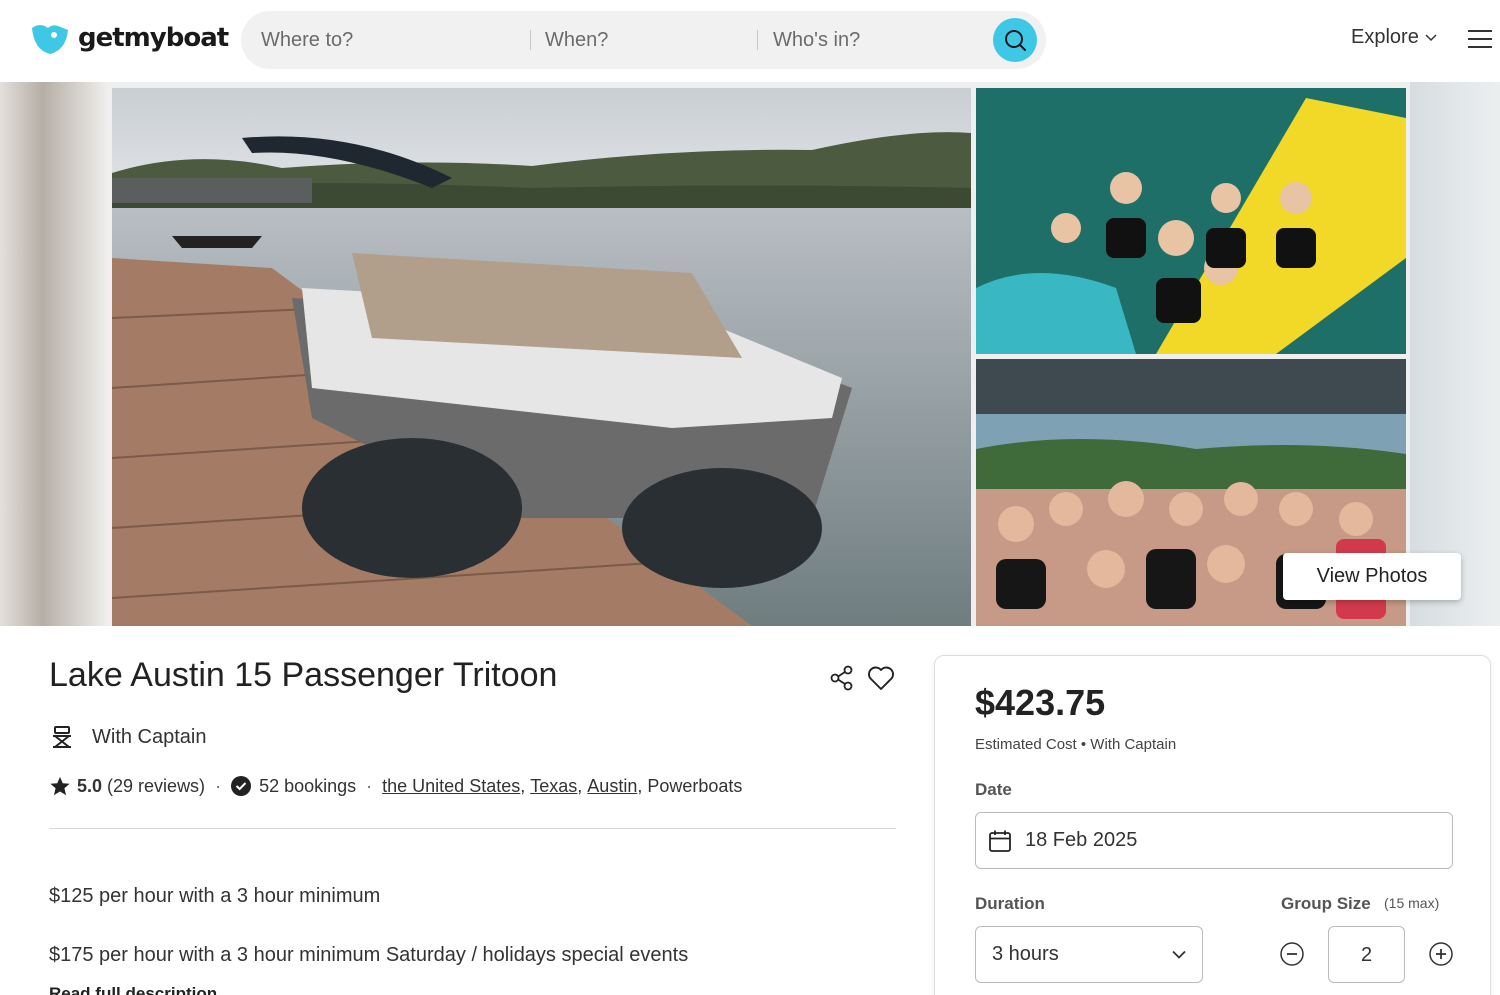  Describe the element at coordinates (1000, 841) in the screenshot. I see `calendar-icon` at that location.